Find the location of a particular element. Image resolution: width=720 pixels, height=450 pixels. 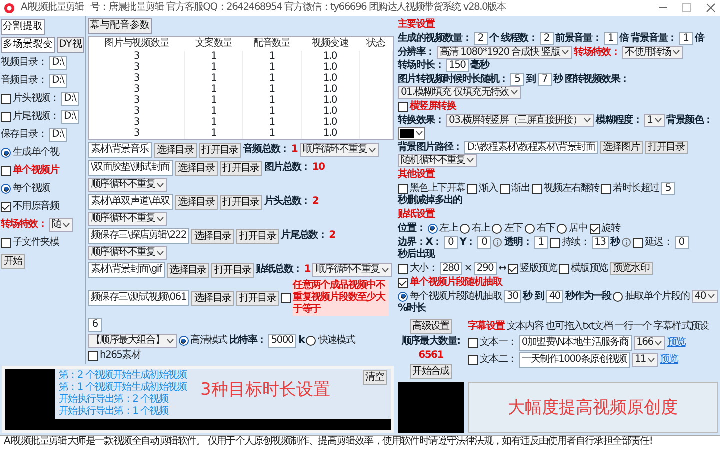

dropdown: 166 is located at coordinates (650, 343).